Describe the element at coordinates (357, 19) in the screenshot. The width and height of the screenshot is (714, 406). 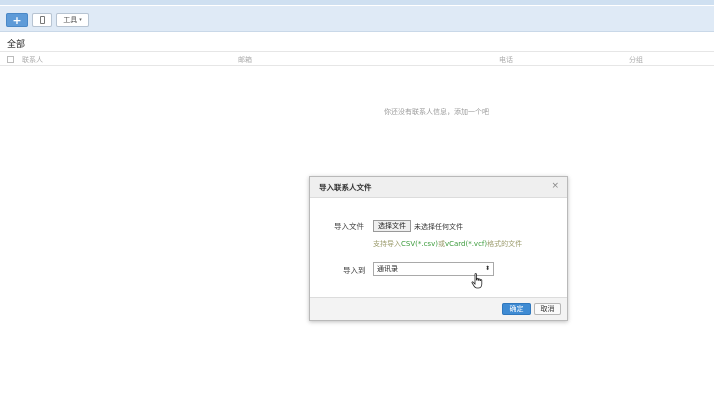
I see `toolbar: + 工具 ▾` at that location.